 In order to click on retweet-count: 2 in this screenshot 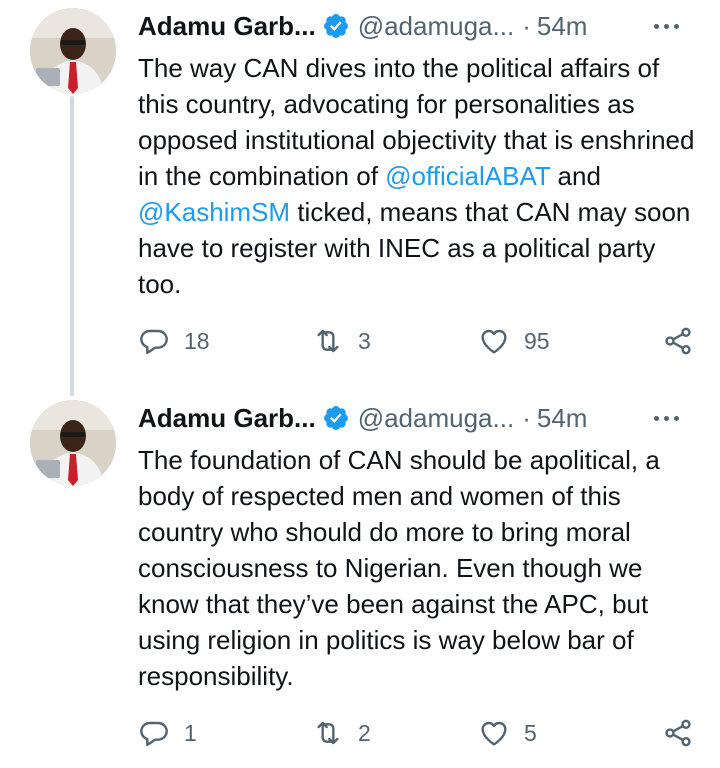, I will do `click(364, 732)`.